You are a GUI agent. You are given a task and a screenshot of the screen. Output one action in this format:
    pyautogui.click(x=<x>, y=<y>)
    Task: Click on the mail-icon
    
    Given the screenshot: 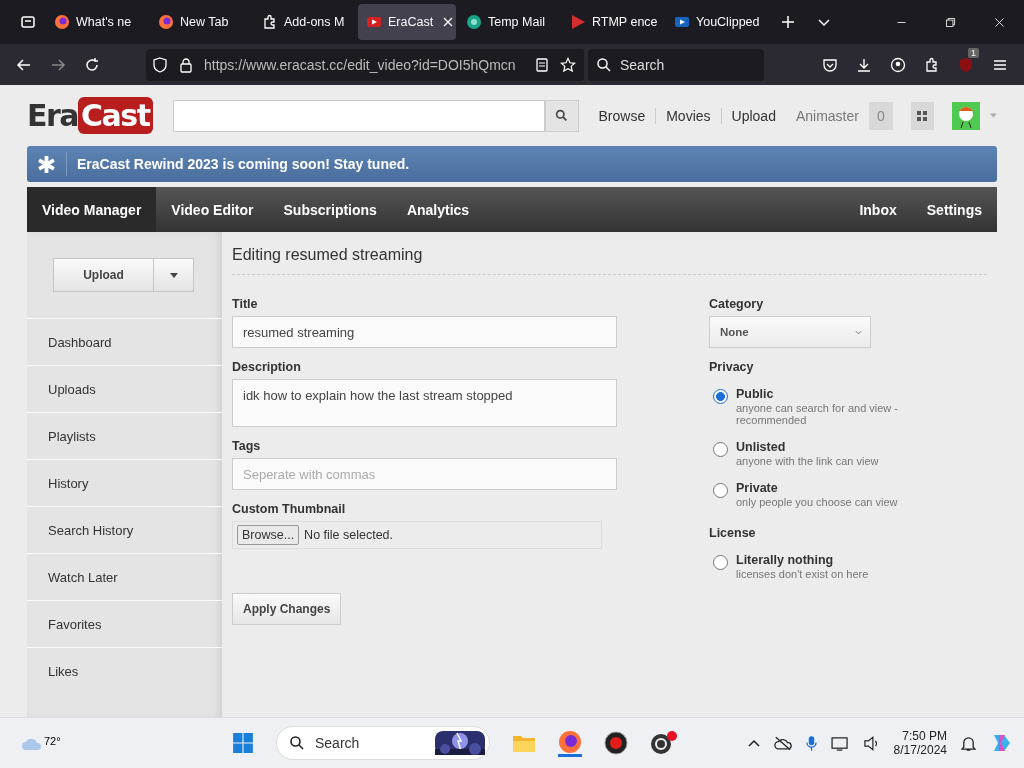 What is the action you would take?
    pyautogui.click(x=474, y=22)
    